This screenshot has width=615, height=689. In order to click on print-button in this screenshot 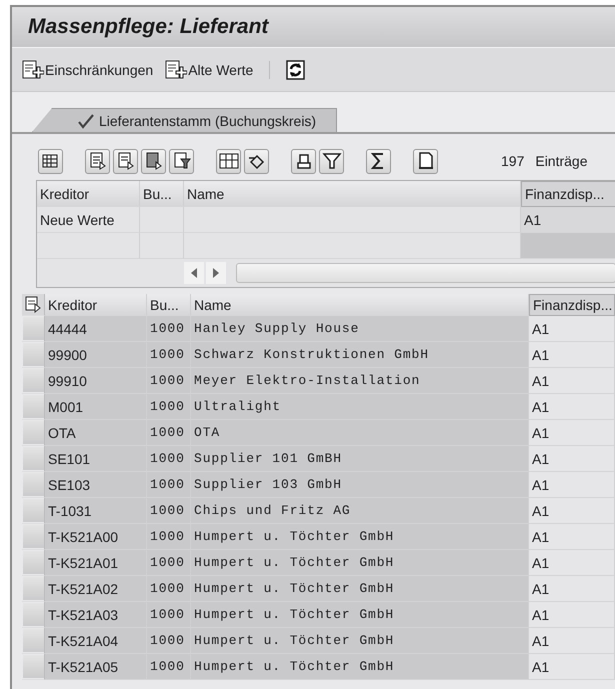, I will do `click(303, 161)`.